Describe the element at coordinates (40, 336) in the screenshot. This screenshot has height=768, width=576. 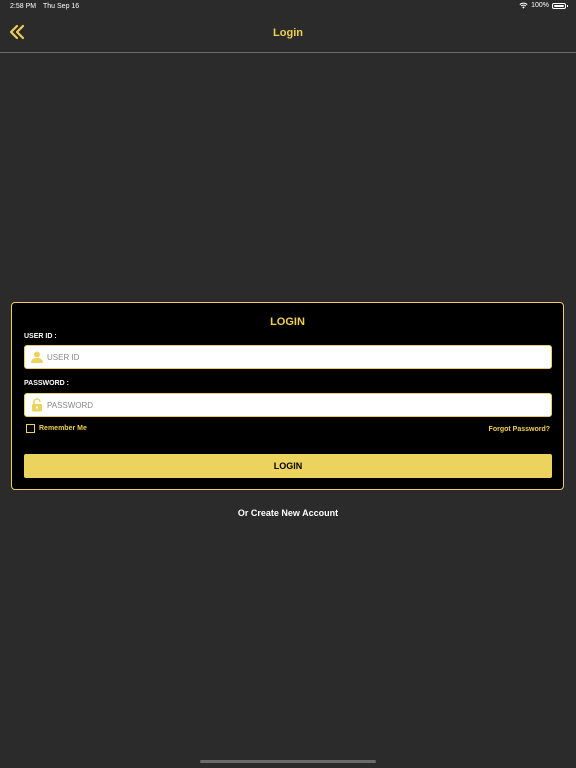
I see `user-id-label: USER ID :` at that location.